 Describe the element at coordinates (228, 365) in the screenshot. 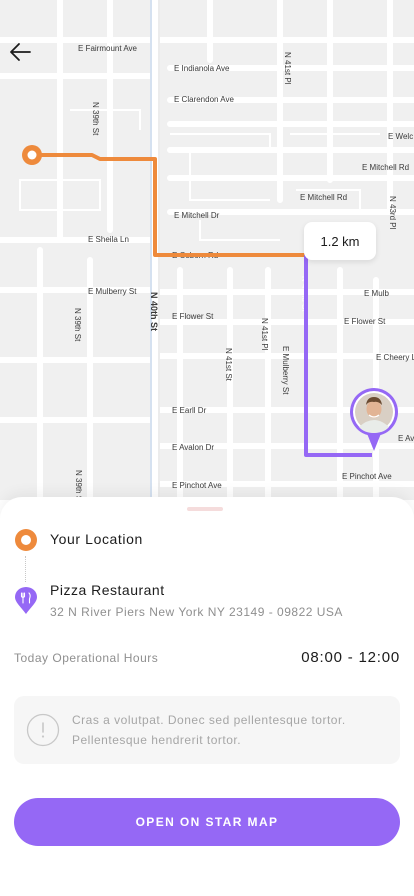

I see `street-label: N 41st St` at that location.